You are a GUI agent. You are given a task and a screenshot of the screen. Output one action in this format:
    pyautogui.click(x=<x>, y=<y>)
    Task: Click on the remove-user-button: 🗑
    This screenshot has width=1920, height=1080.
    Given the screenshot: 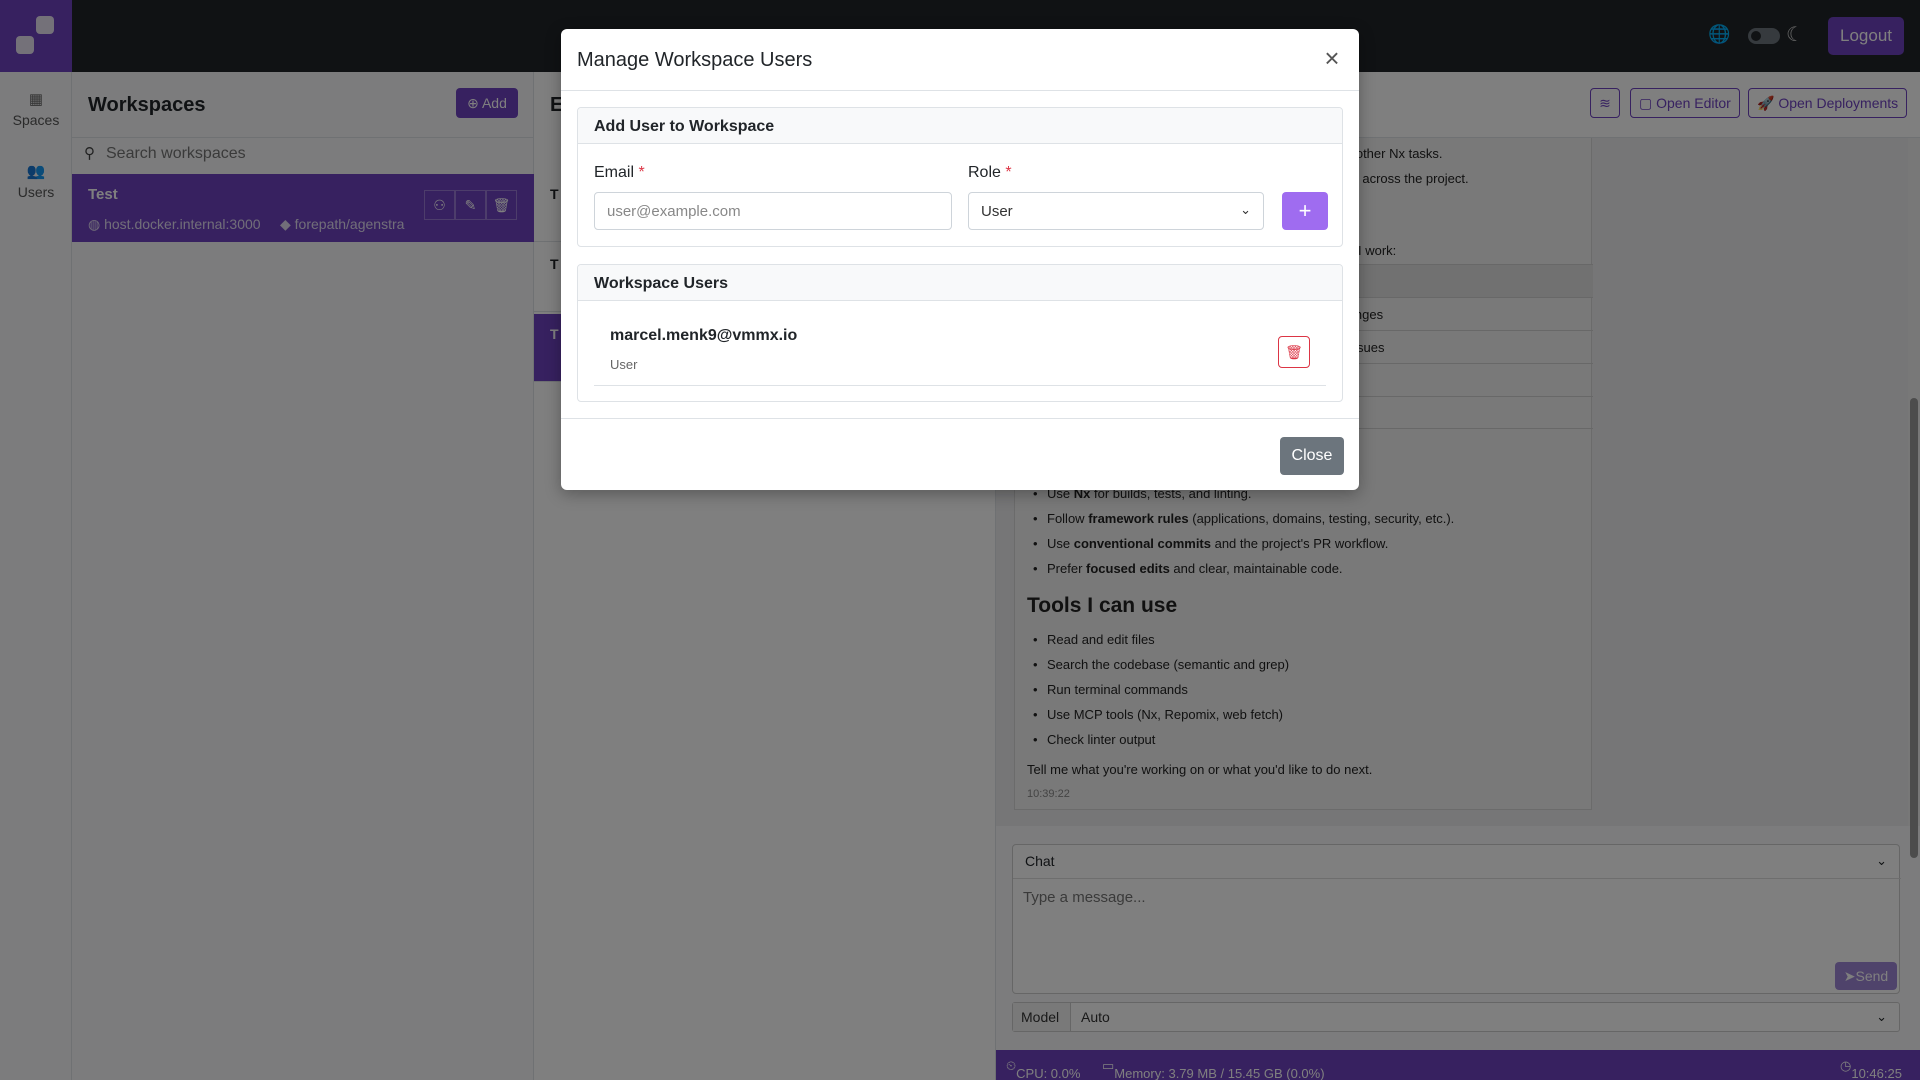 What is the action you would take?
    pyautogui.click(x=1294, y=352)
    